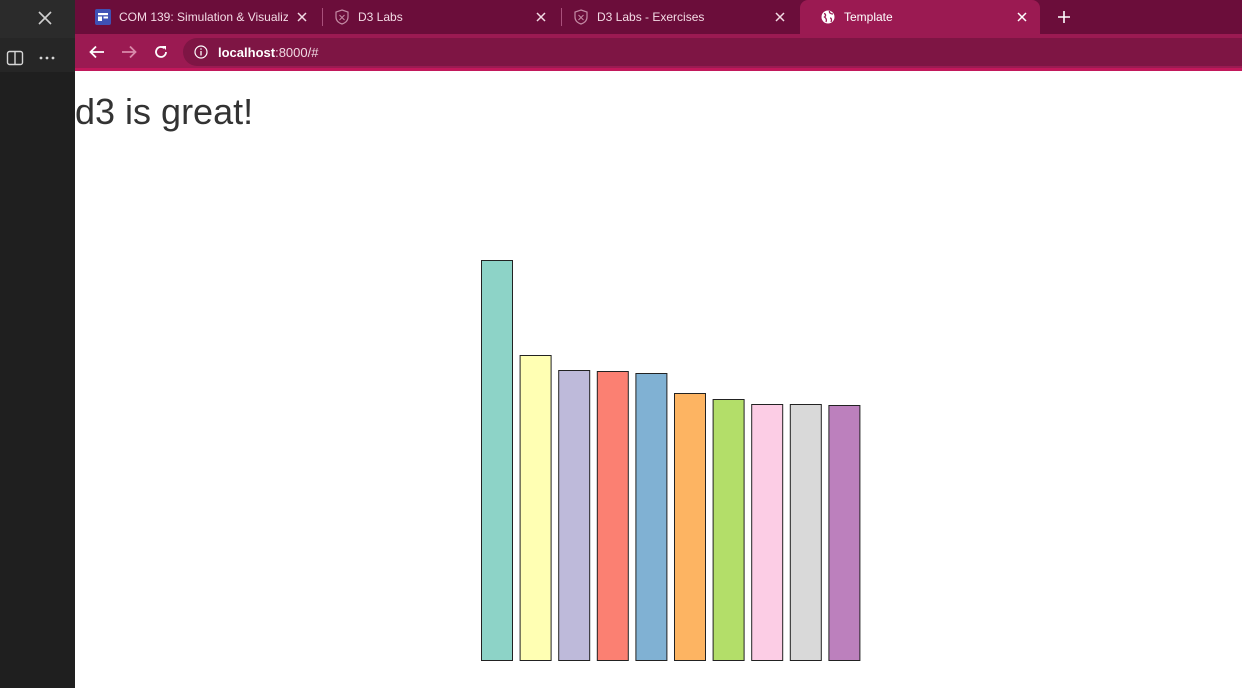 The width and height of the screenshot is (1242, 688). Describe the element at coordinates (161, 52) in the screenshot. I see `reload-icon` at that location.